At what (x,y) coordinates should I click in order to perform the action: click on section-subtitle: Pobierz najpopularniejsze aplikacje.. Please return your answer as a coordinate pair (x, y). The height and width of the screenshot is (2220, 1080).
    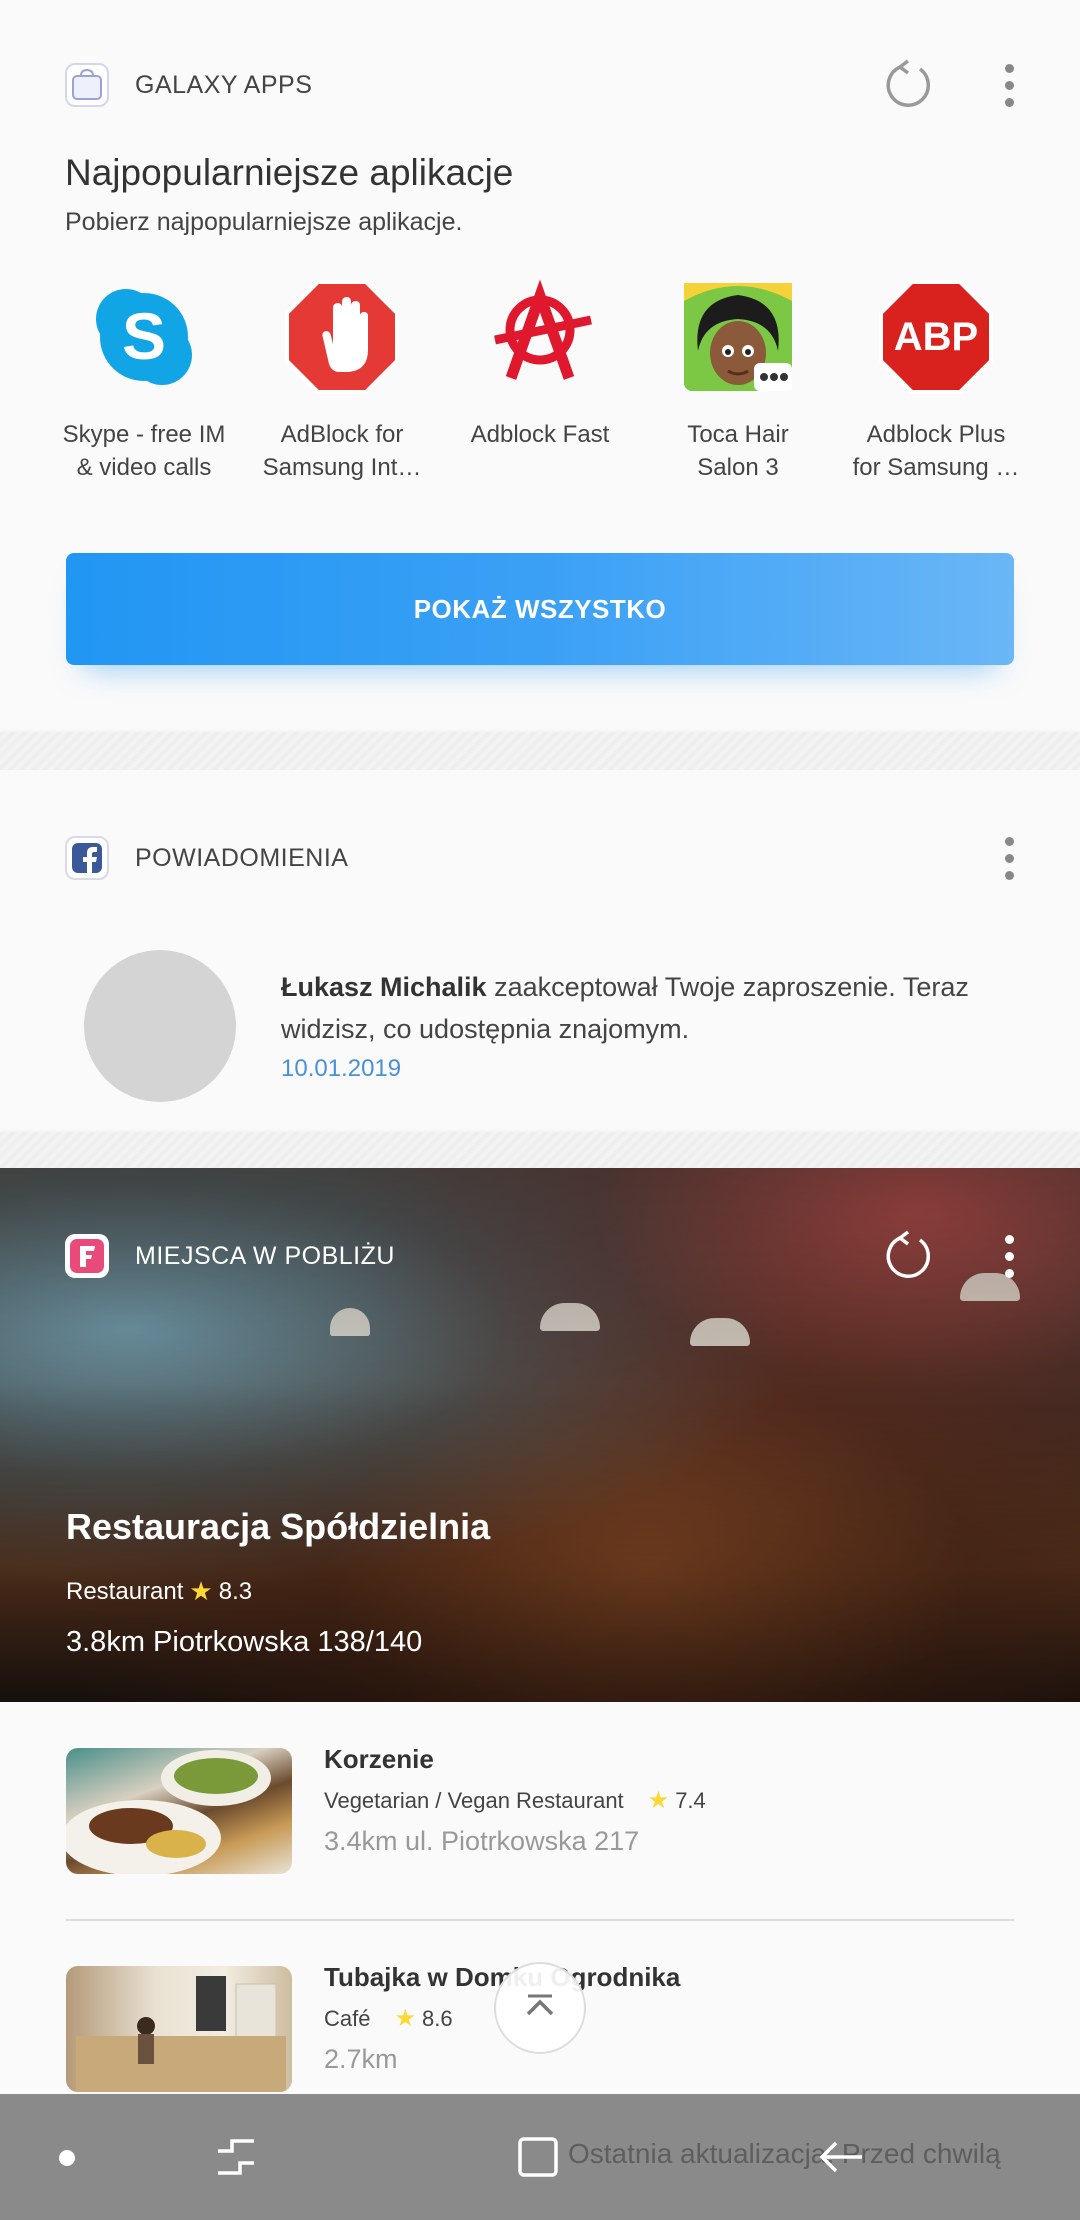
    Looking at the image, I should click on (264, 222).